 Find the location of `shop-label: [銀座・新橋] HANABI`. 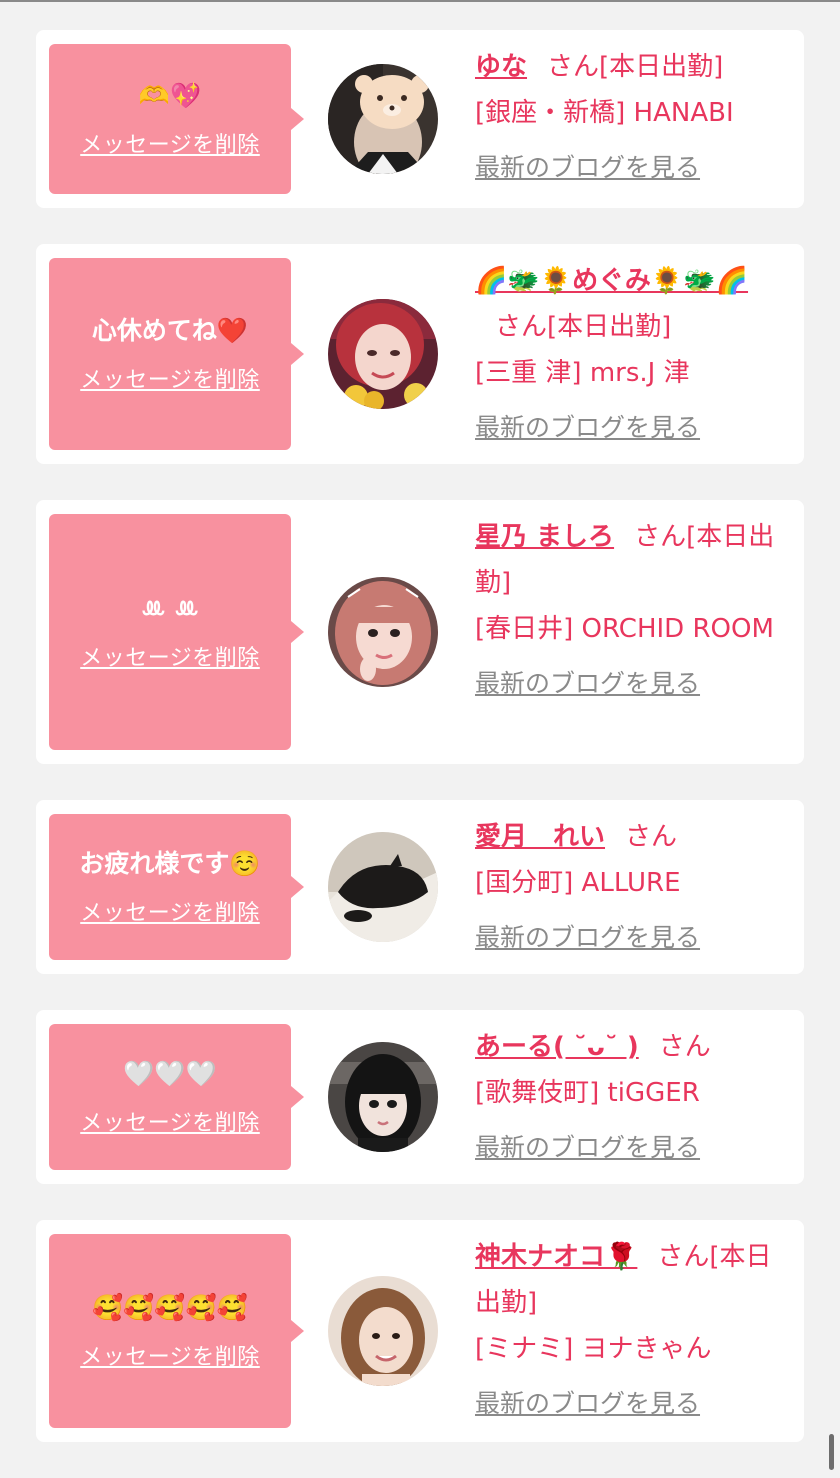

shop-label: [銀座・新橋] HANABI is located at coordinates (604, 113).